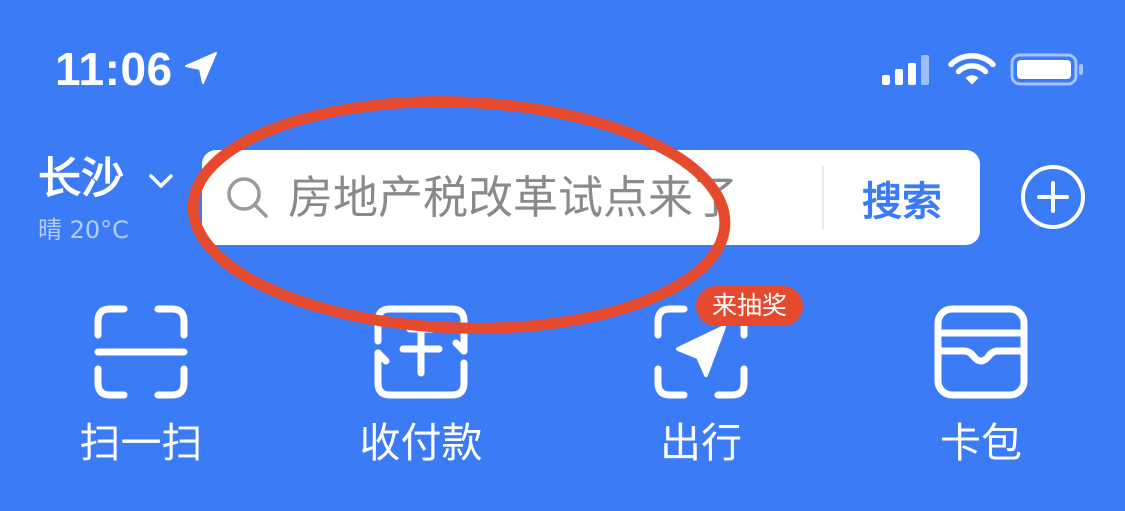  I want to click on city-selector: 长沙, so click(113, 180).